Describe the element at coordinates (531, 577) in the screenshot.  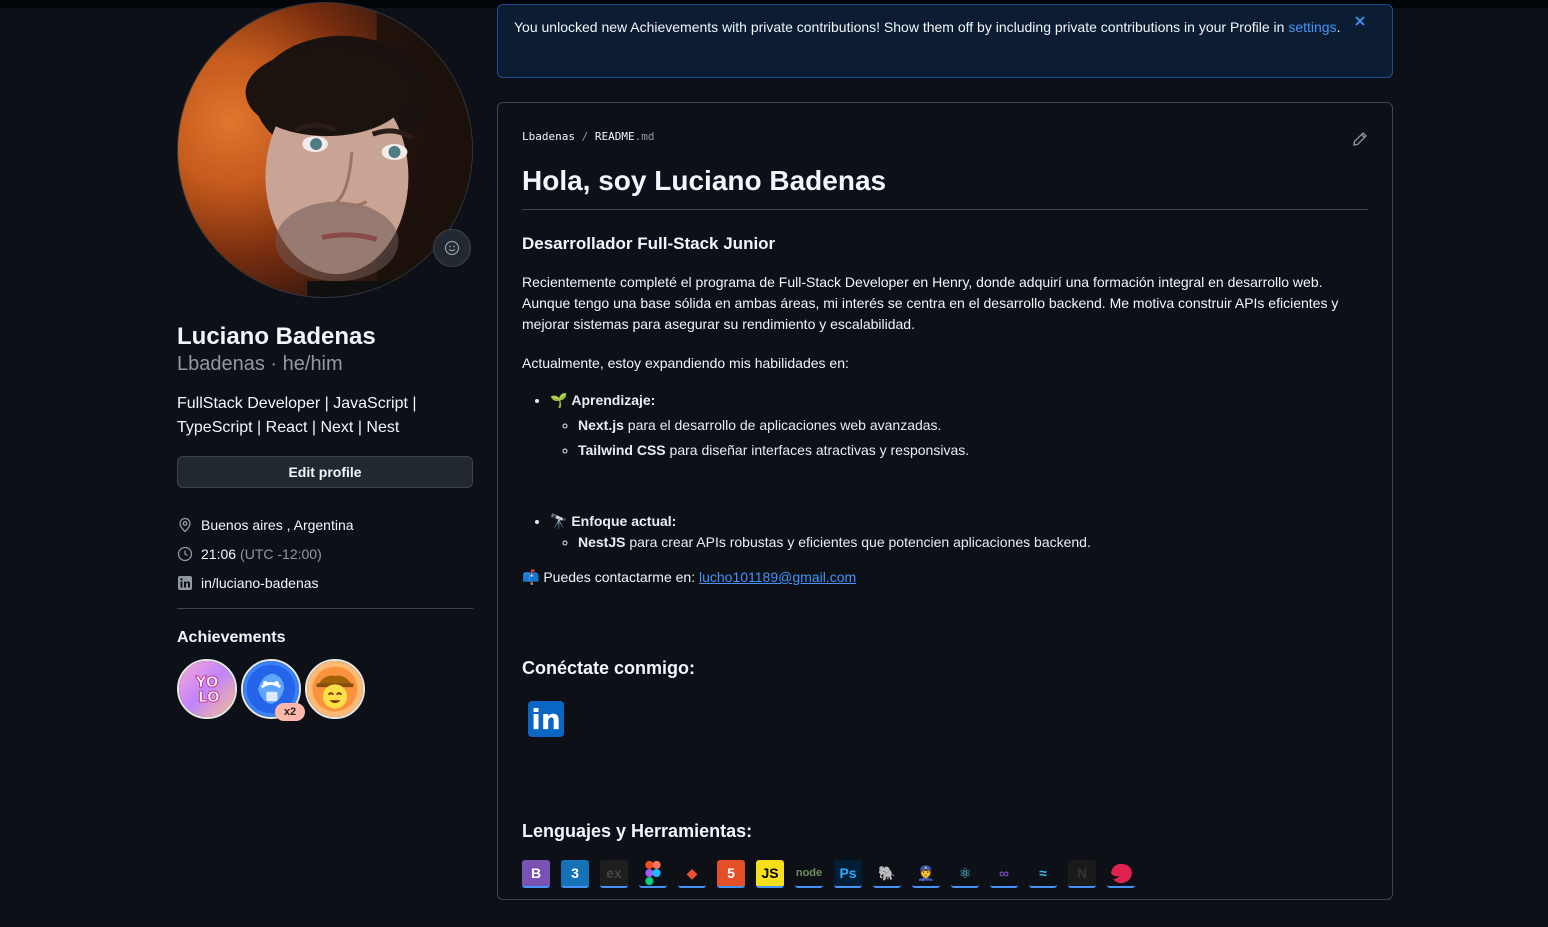
I see `mailbox-icon: 📫` at that location.